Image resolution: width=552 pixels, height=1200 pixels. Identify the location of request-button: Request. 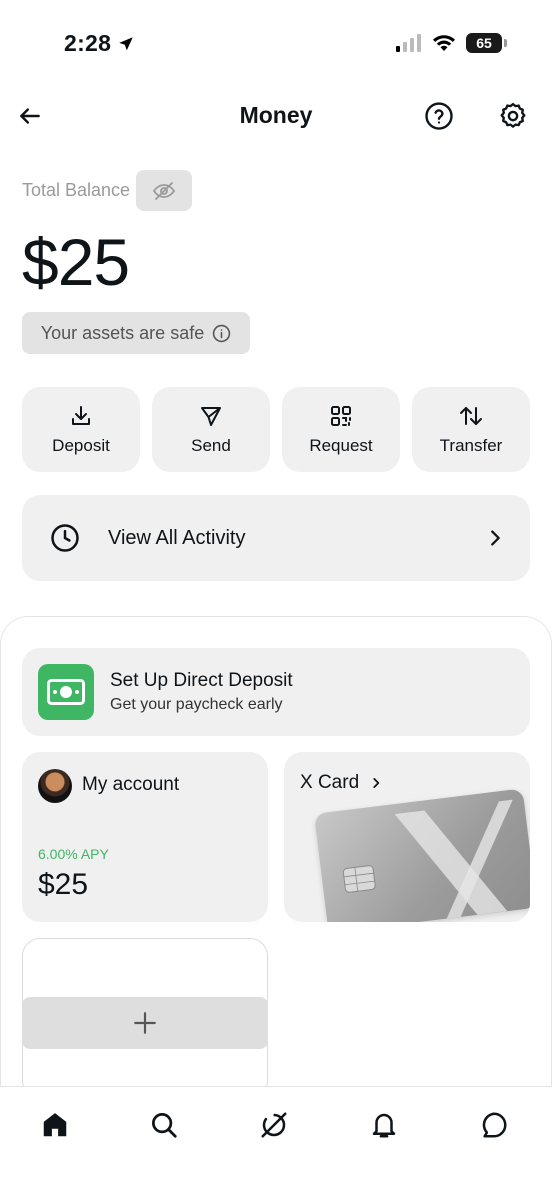
(341, 429).